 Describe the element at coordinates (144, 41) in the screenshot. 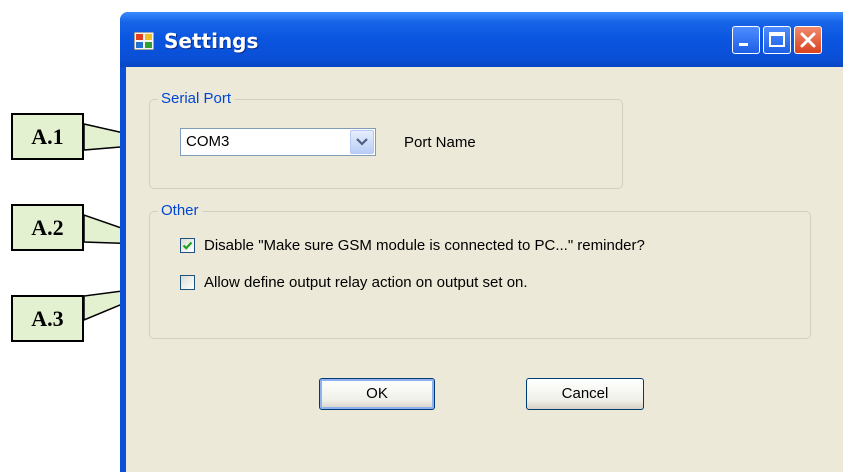

I see `app-icon` at that location.